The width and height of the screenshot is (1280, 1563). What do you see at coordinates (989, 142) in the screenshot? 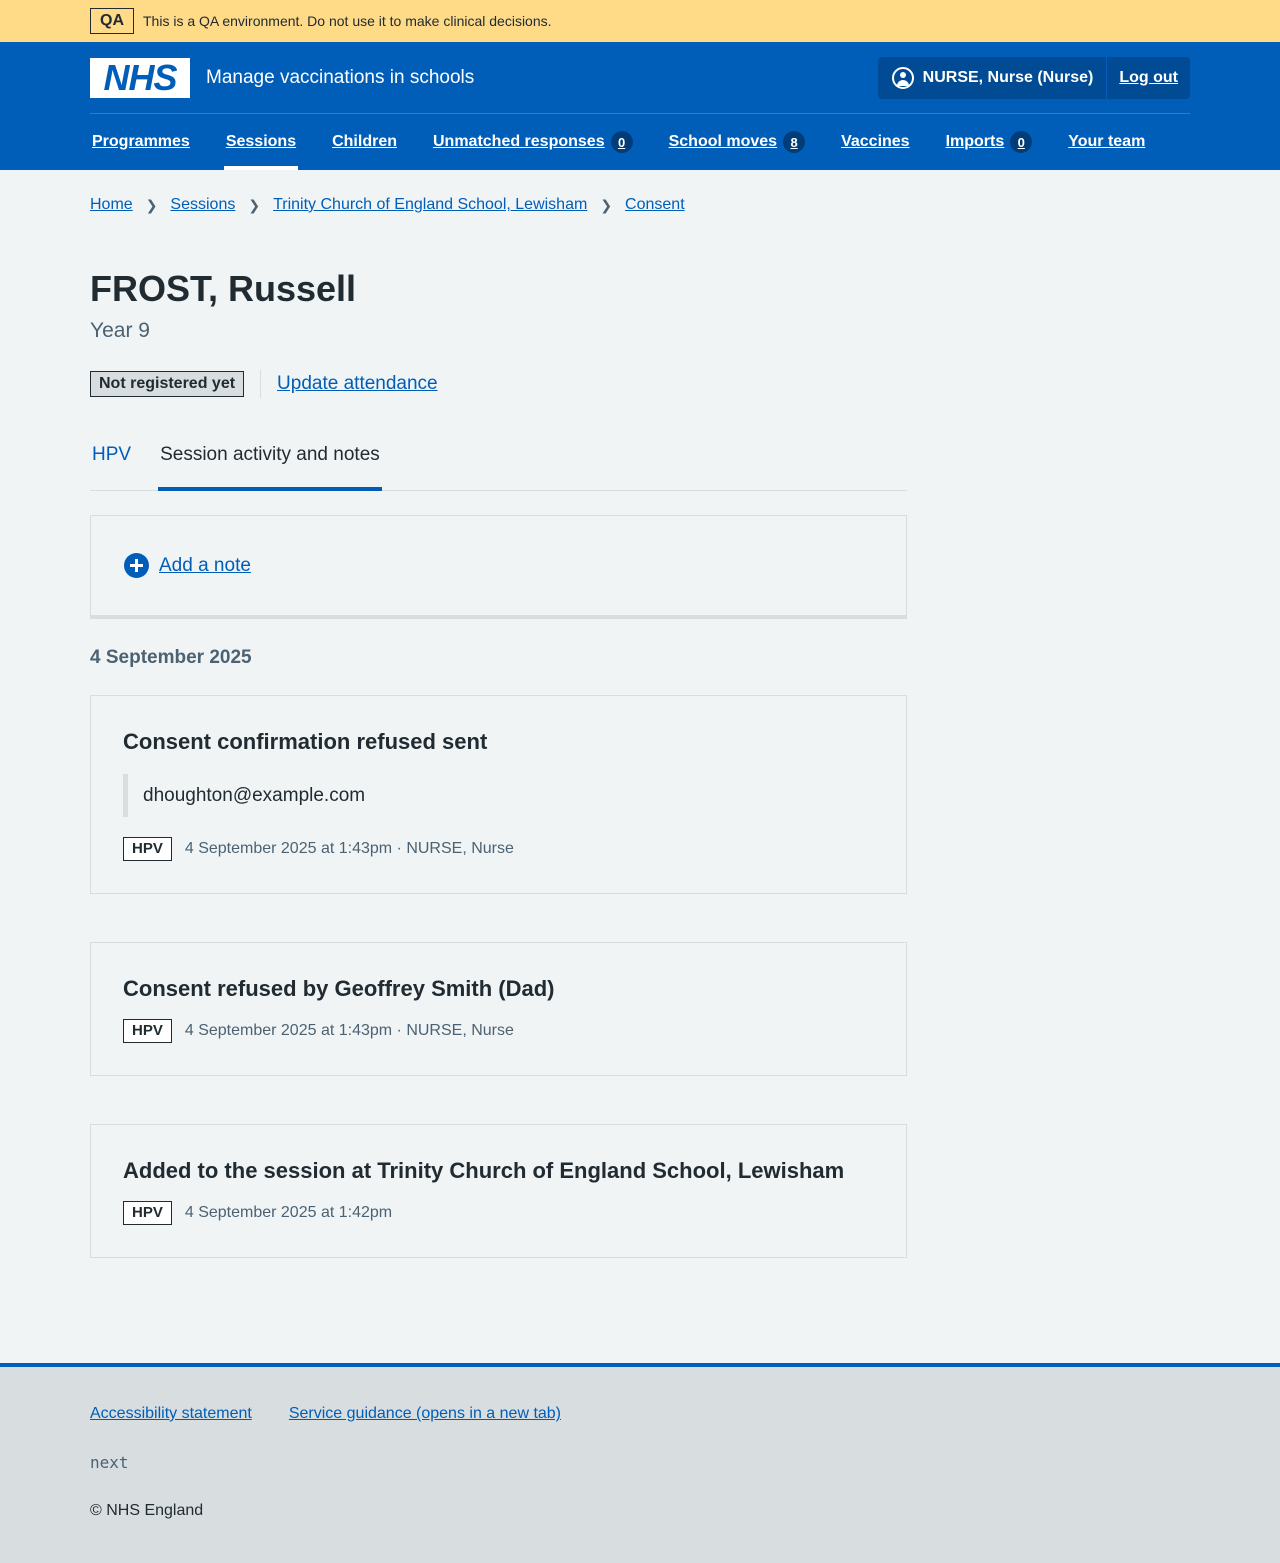
I see `nav-item-imports: Imports 0` at bounding box center [989, 142].